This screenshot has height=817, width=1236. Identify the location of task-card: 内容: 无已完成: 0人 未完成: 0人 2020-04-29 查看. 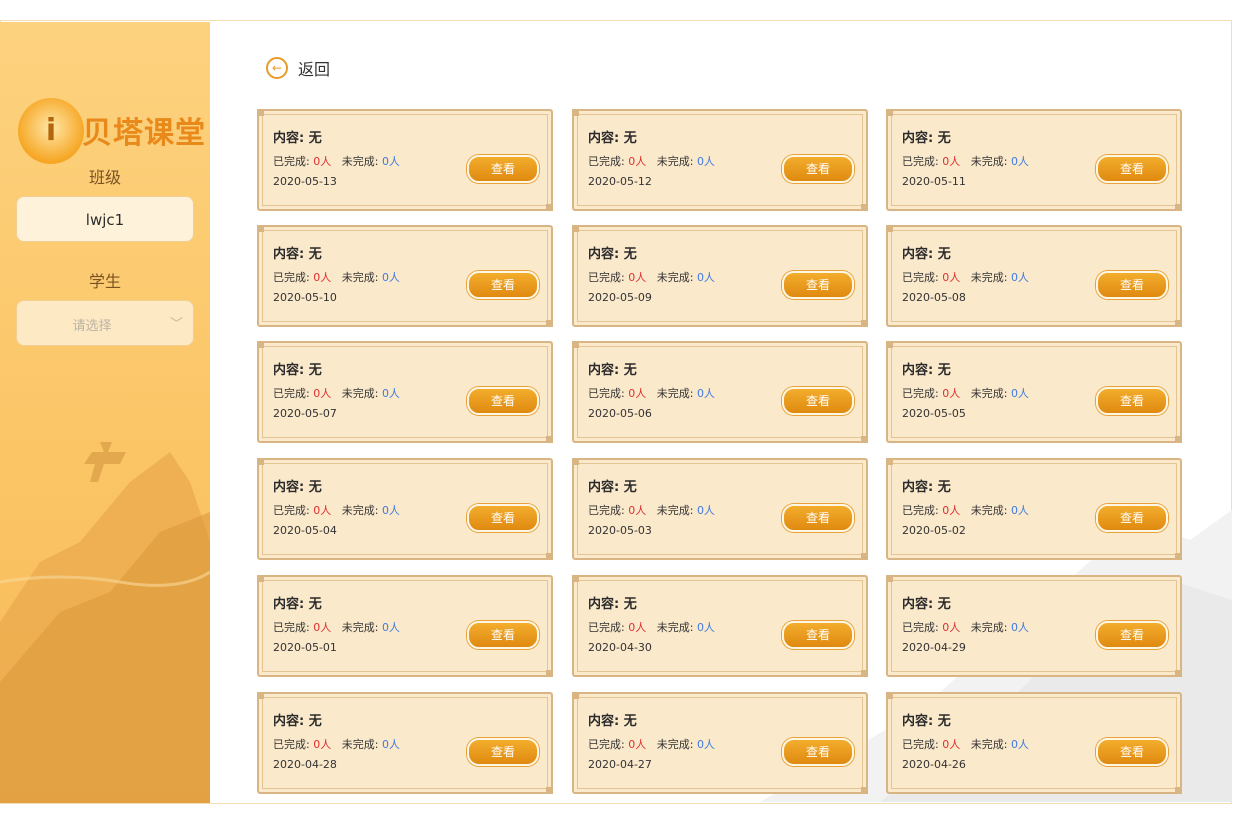
(1034, 626).